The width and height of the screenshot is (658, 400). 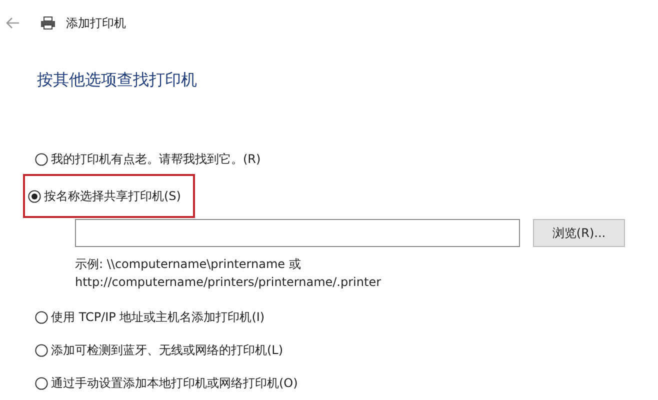 I want to click on window-title: 添加打印机, so click(x=96, y=23).